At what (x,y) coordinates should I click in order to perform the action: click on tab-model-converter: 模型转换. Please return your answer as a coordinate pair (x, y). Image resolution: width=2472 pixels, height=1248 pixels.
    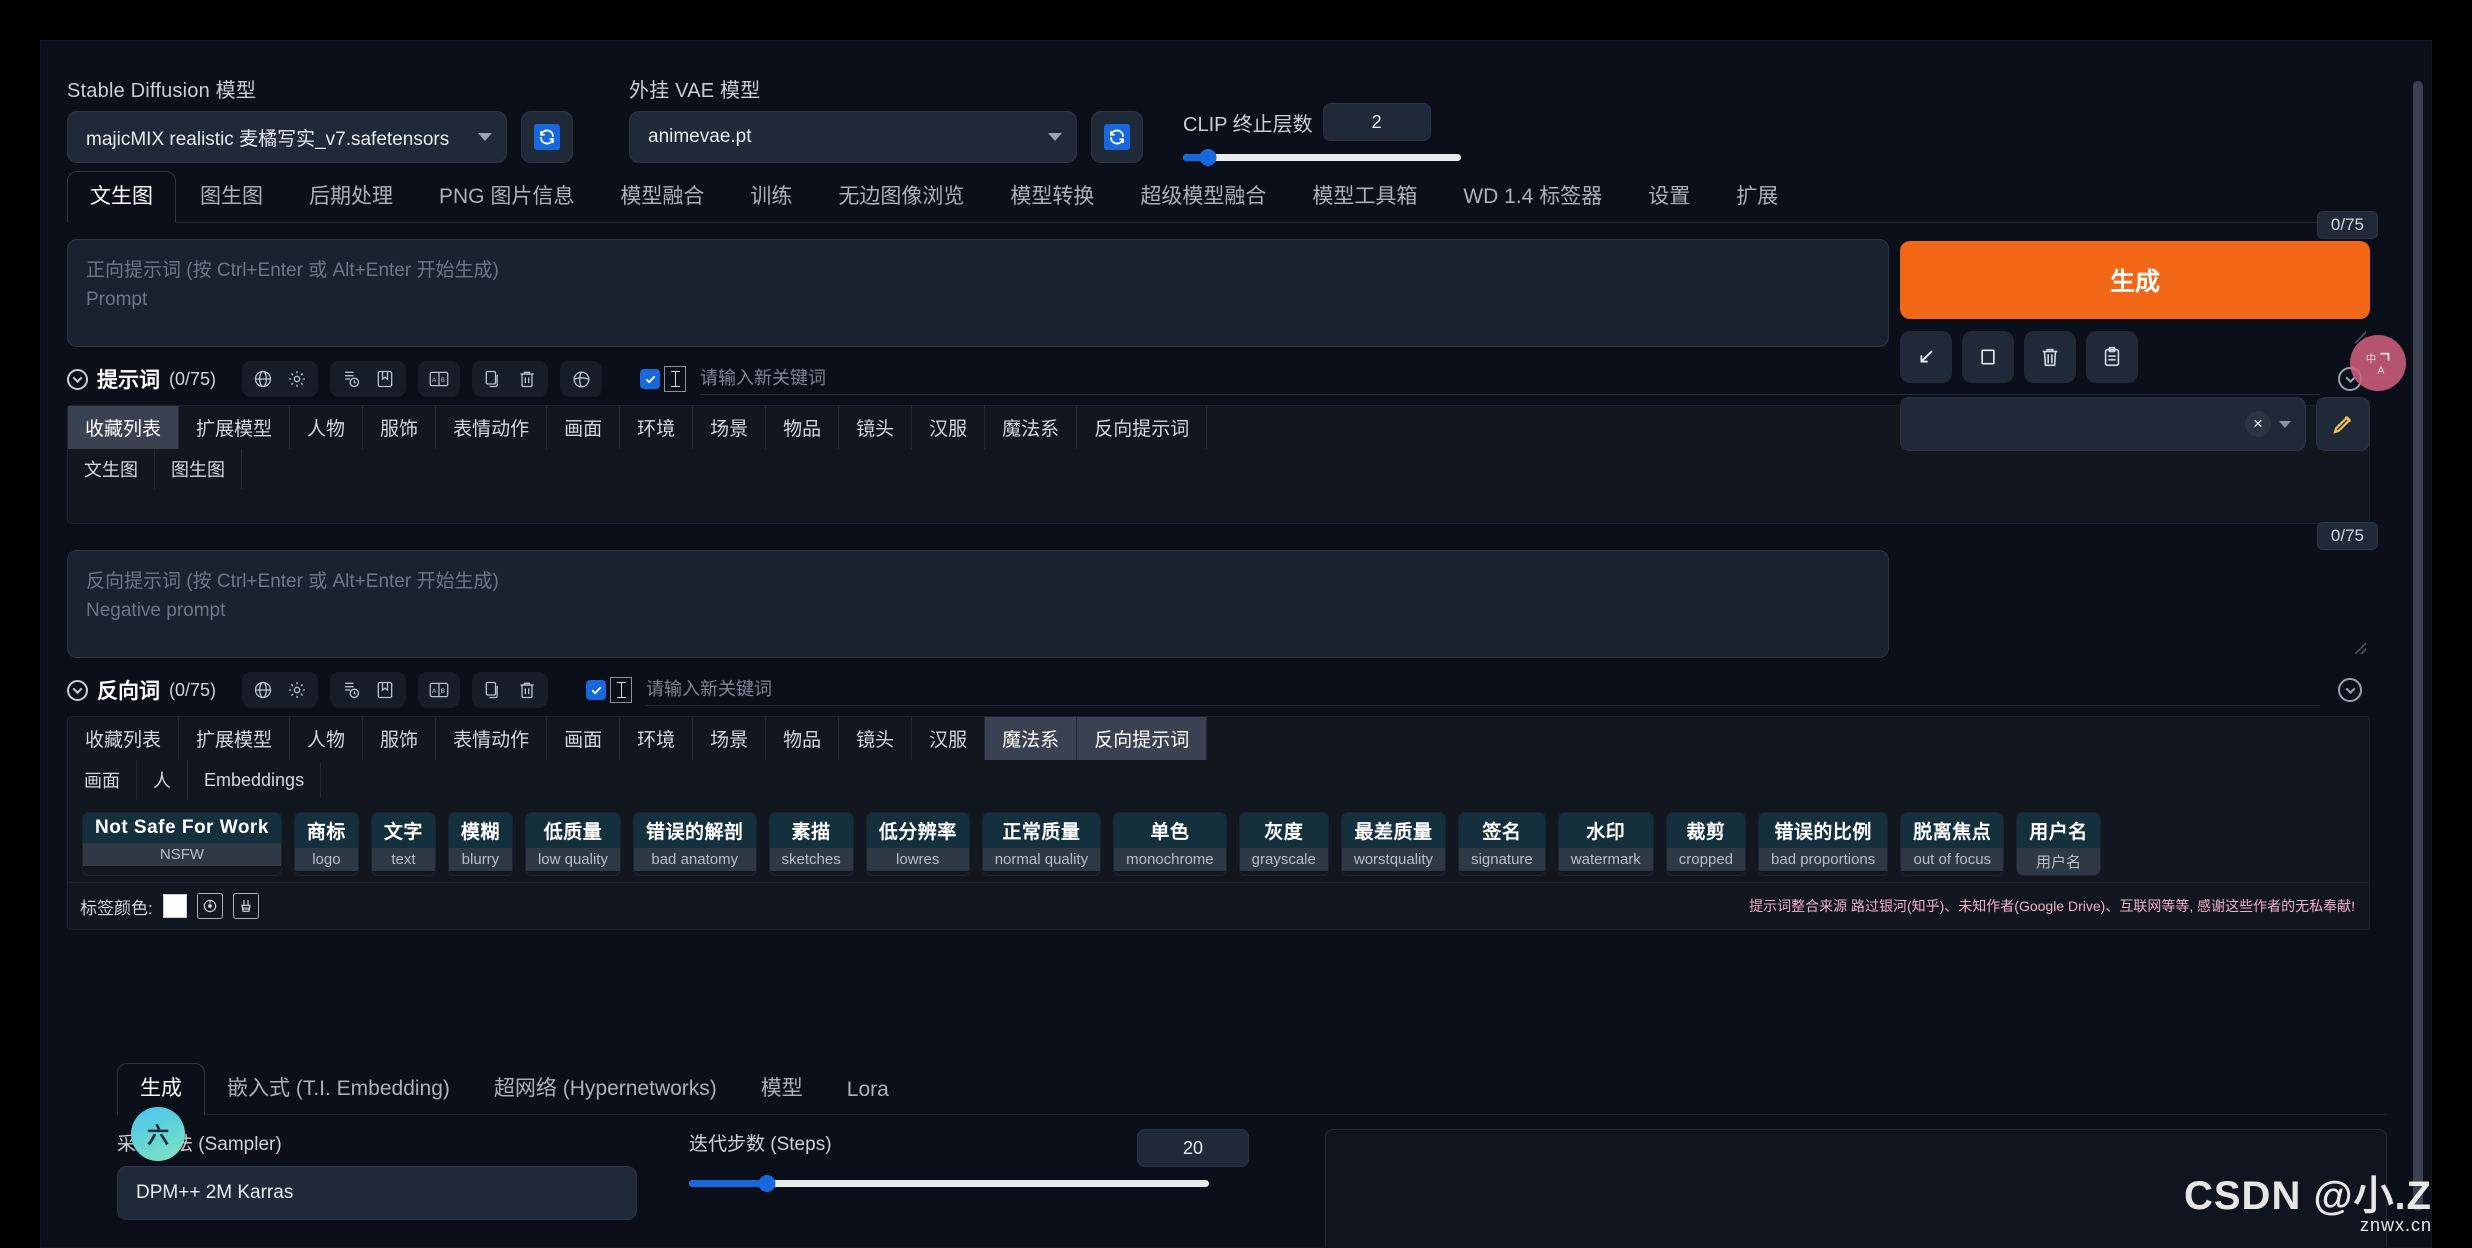
    Looking at the image, I should click on (1052, 197).